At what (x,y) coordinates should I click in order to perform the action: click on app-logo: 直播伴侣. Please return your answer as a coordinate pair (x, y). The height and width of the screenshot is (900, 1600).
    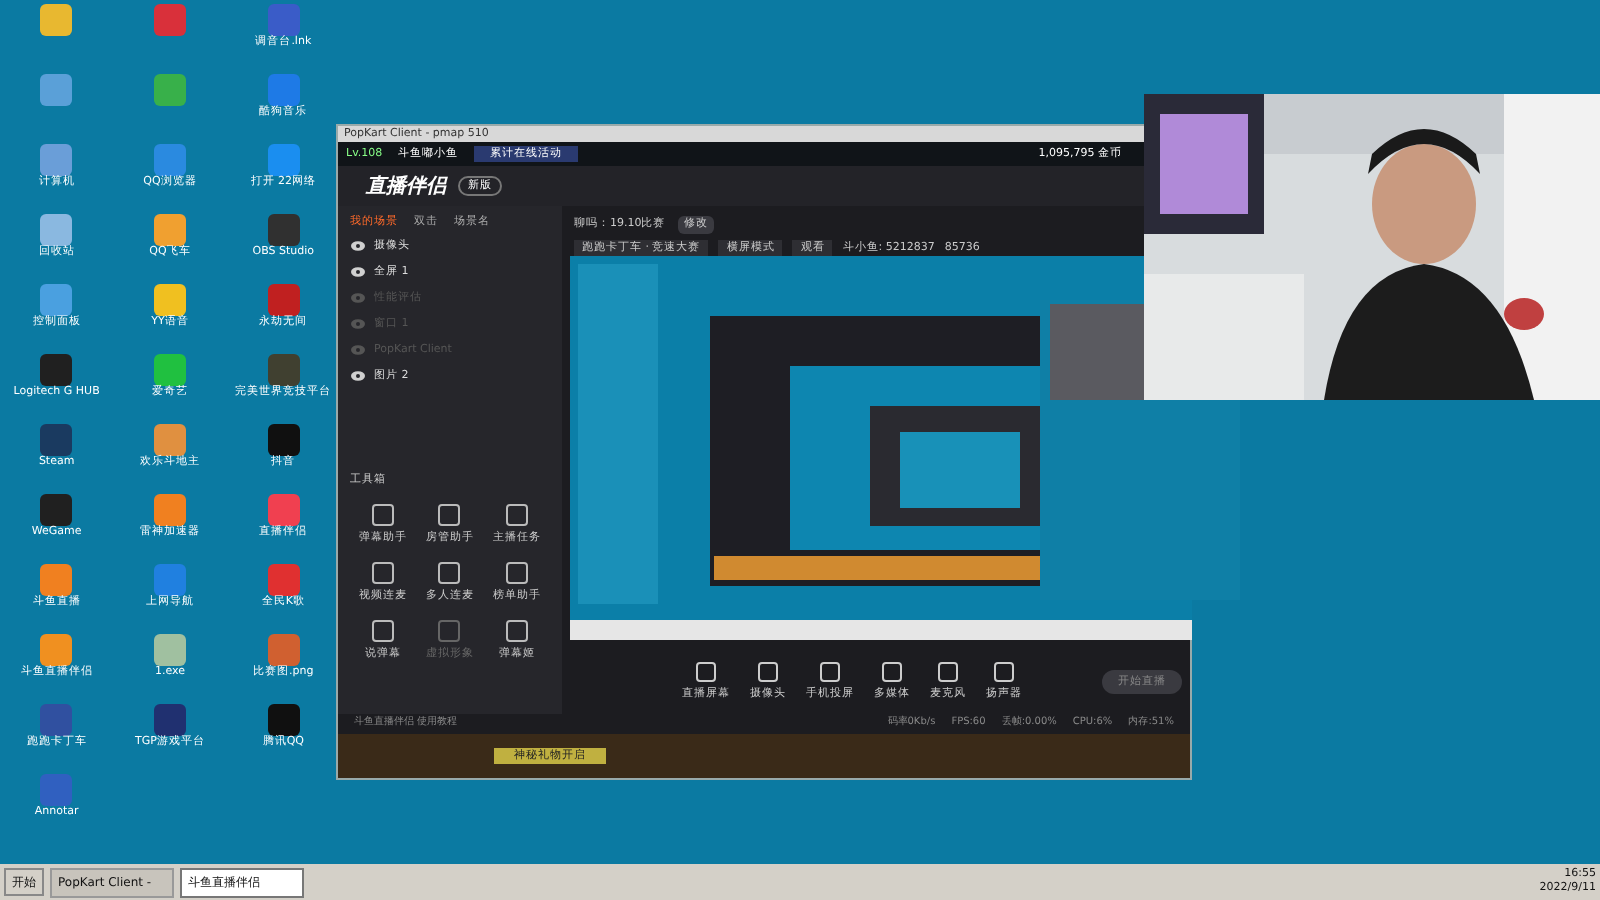
    Looking at the image, I should click on (406, 187).